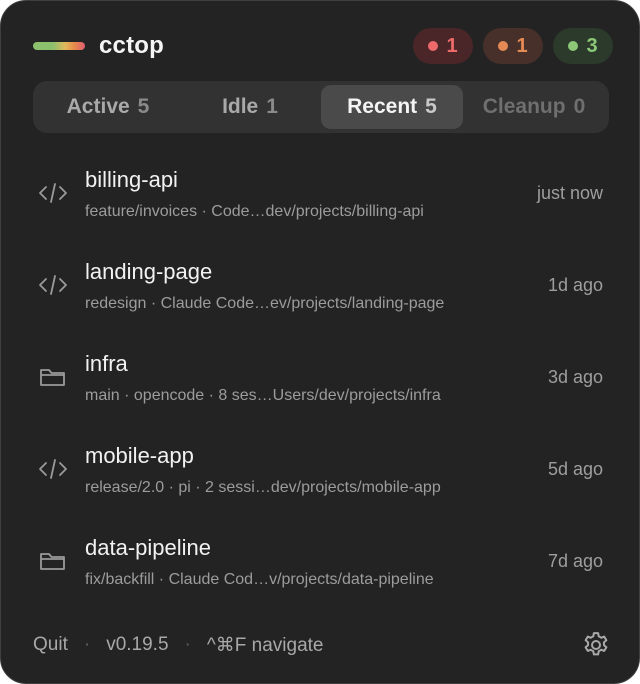 The width and height of the screenshot is (640, 684). I want to click on session-time: 7d ago, so click(575, 561).